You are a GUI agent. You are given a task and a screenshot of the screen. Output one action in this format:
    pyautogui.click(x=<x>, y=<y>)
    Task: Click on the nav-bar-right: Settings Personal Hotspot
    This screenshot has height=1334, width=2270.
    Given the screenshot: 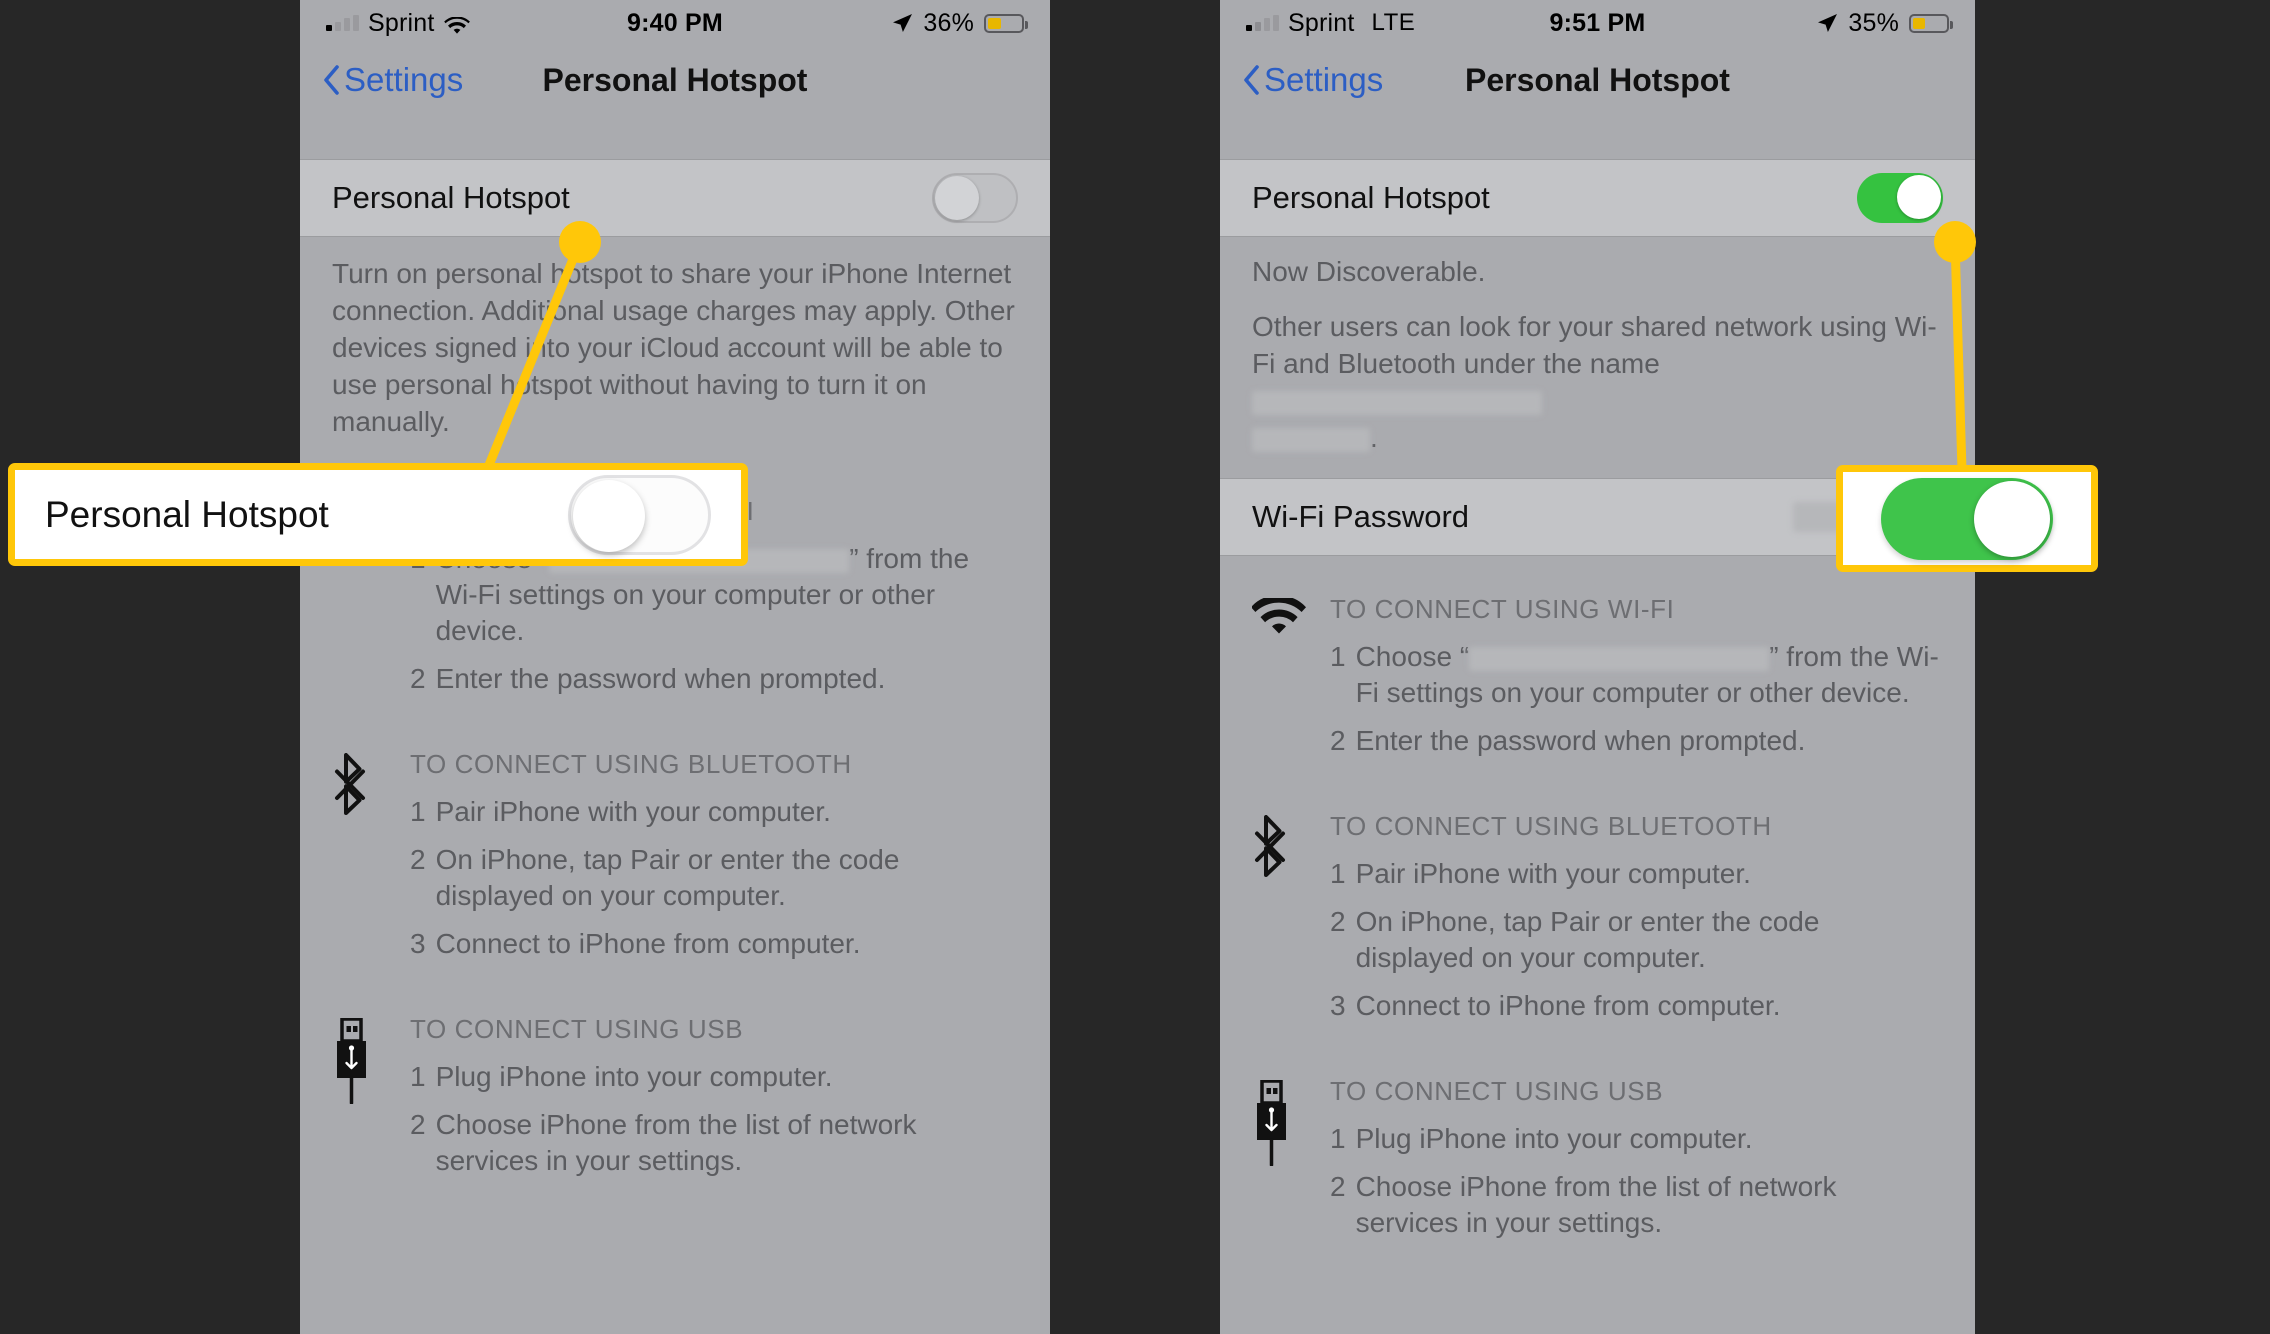 What is the action you would take?
    pyautogui.click(x=1597, y=80)
    